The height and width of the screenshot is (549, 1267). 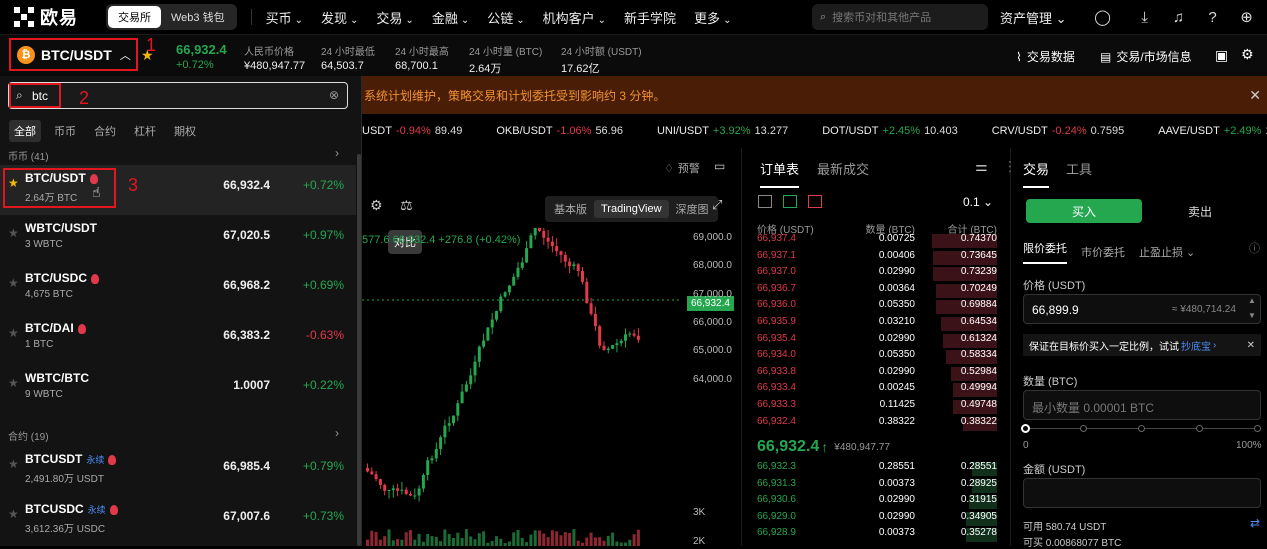 I want to click on order-type-1: 市价委托, so click(x=1103, y=252).